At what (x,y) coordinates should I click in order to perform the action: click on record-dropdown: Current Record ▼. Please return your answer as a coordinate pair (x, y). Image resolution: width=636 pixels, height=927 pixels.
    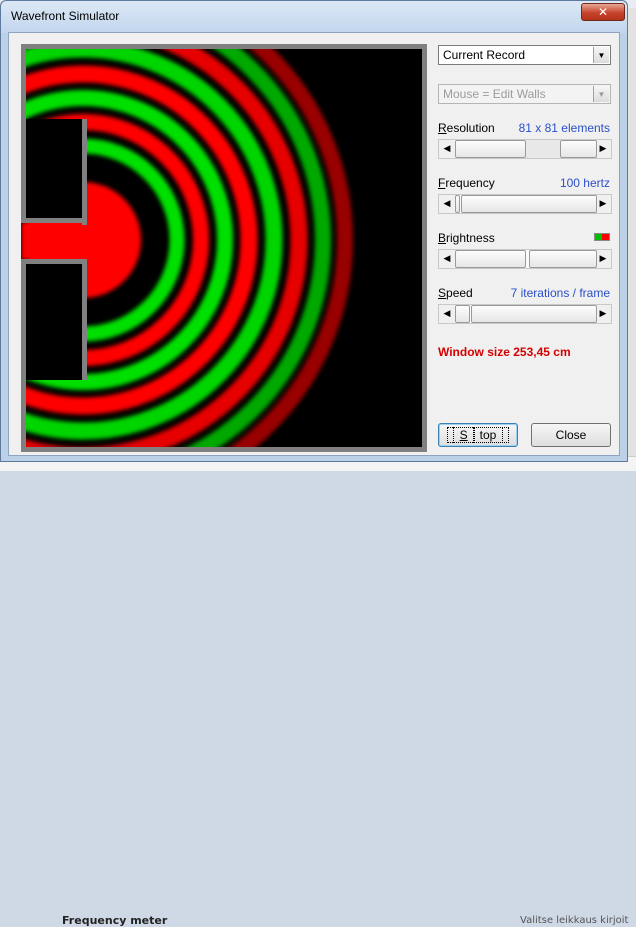
    Looking at the image, I should click on (524, 55).